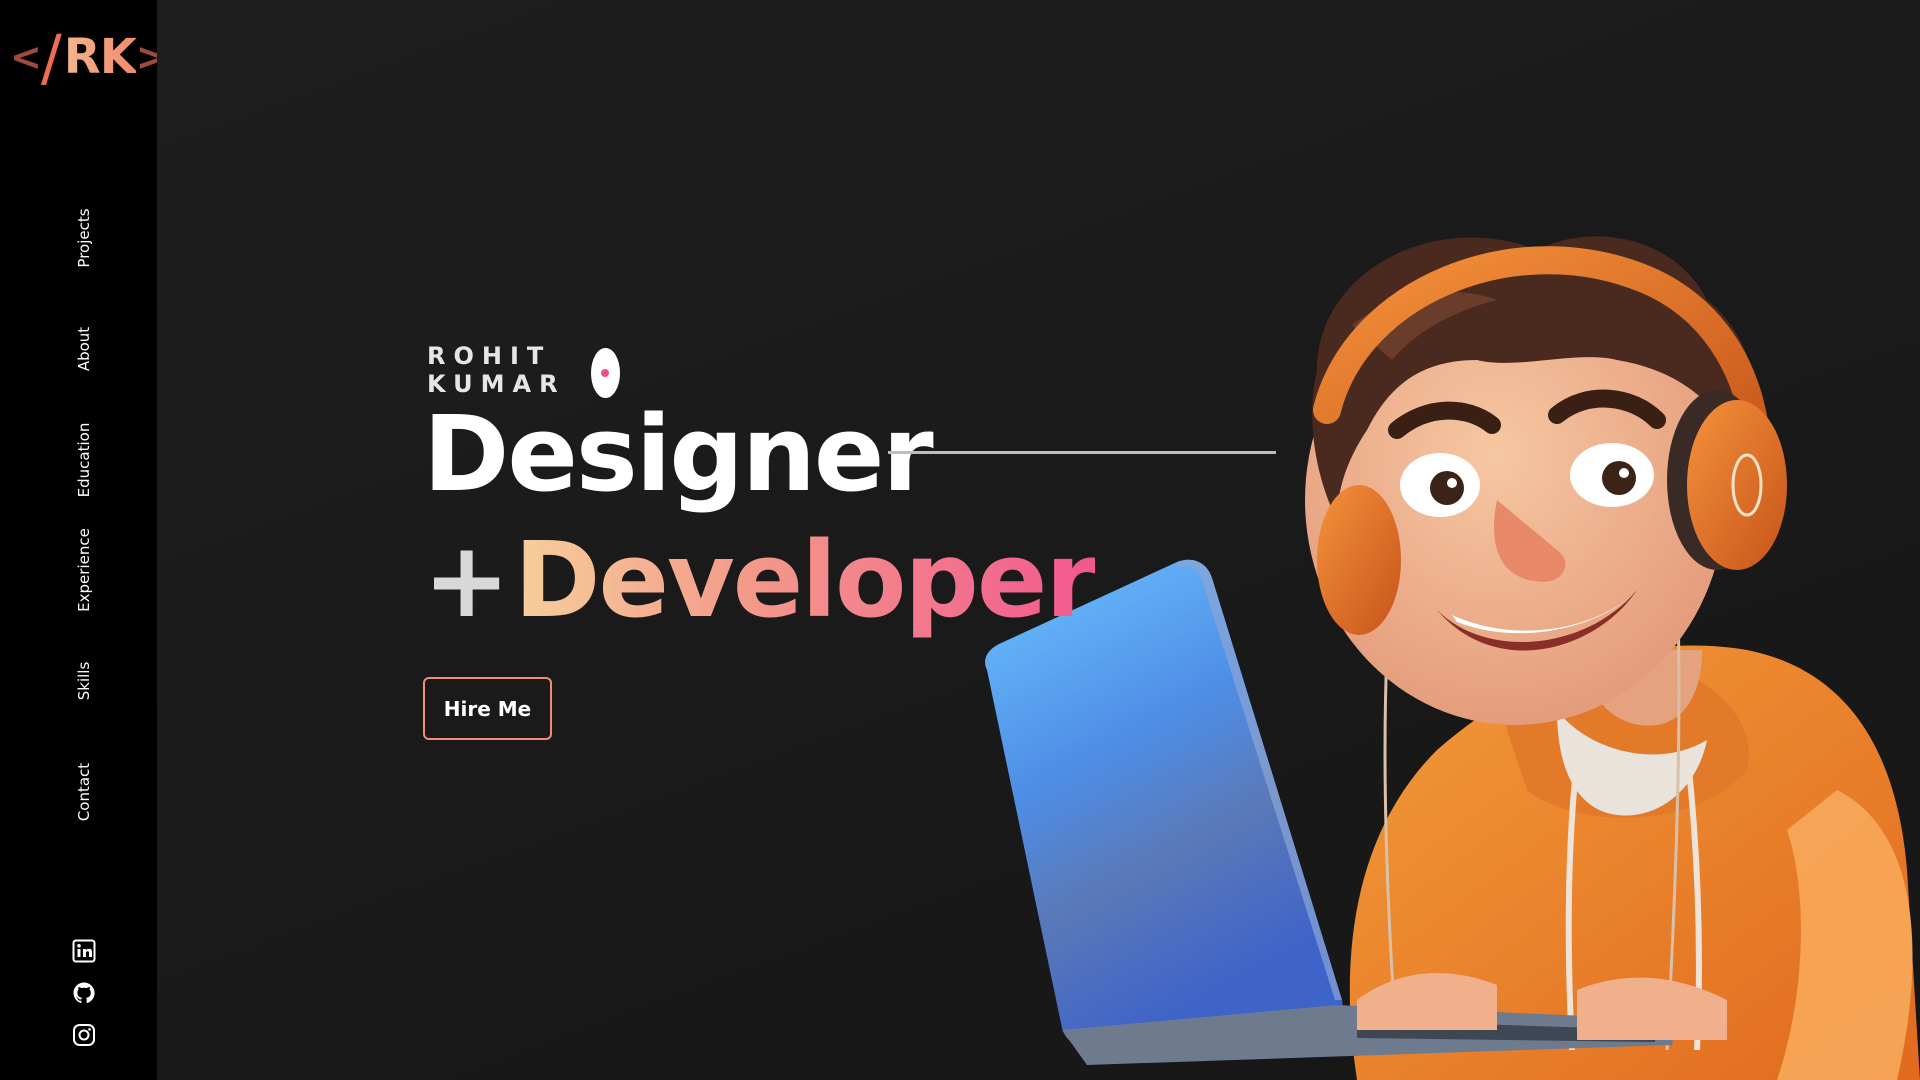 The height and width of the screenshot is (1080, 1920). What do you see at coordinates (84, 460) in the screenshot?
I see `nav-education: Education` at bounding box center [84, 460].